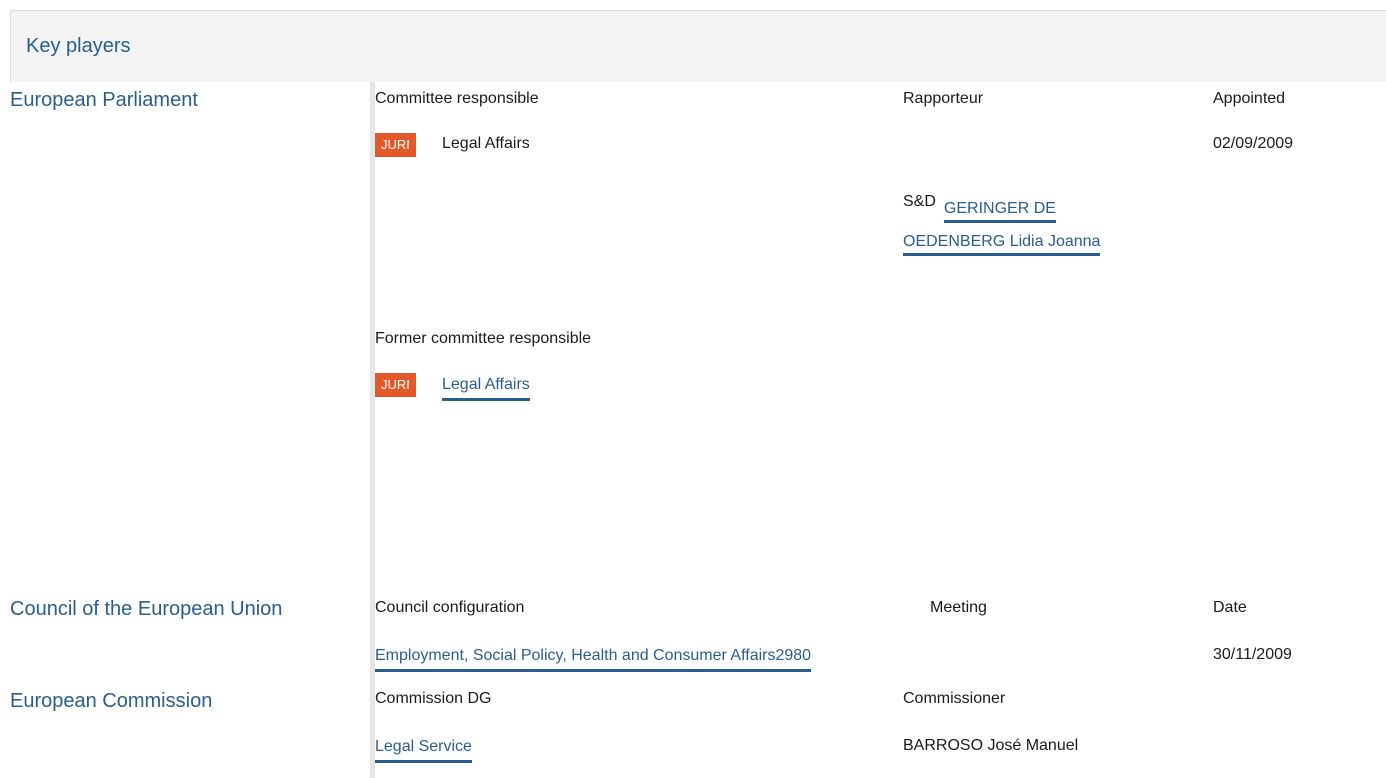 The width and height of the screenshot is (1386, 778). What do you see at coordinates (146, 609) in the screenshot?
I see `institution-label-council: Council of the European Union` at bounding box center [146, 609].